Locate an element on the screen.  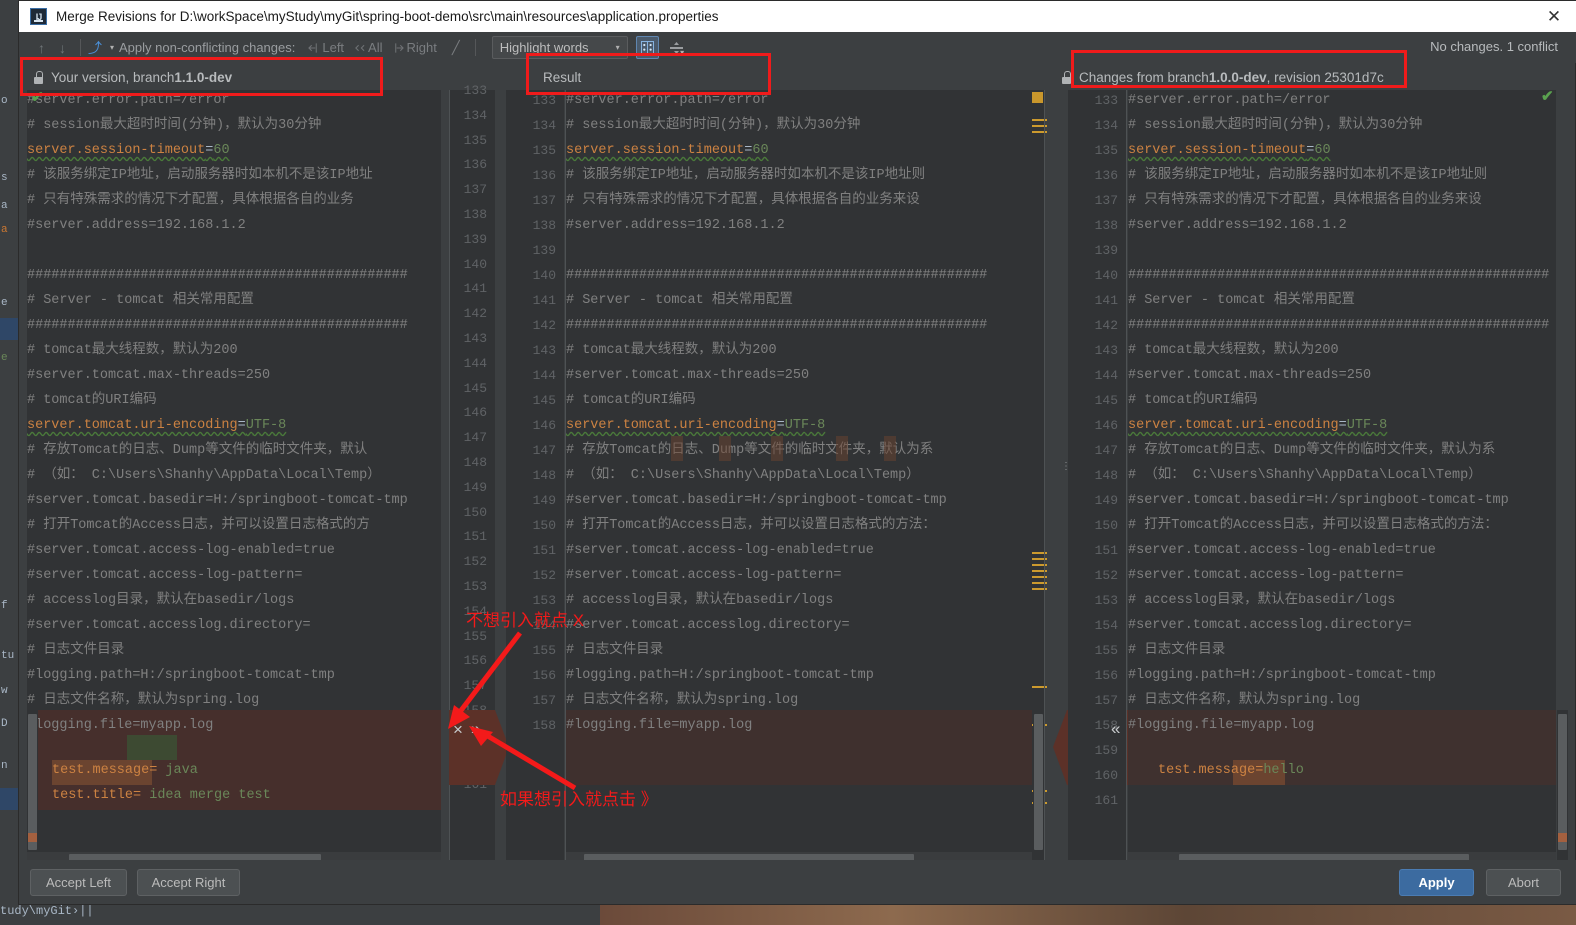
line-number: 135 is located at coordinates (475, 140).